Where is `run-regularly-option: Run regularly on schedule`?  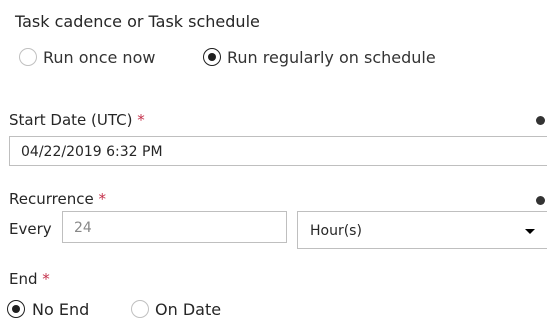
run-regularly-option: Run regularly on schedule is located at coordinates (337, 57).